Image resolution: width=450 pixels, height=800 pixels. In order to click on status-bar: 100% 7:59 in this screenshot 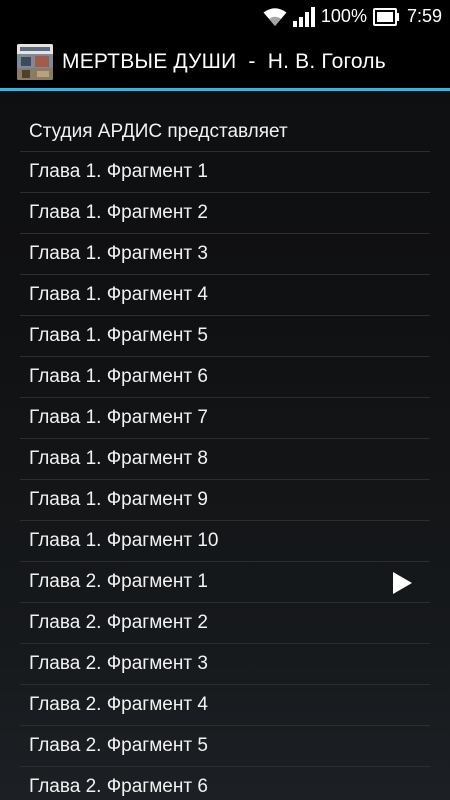, I will do `click(225, 16)`.